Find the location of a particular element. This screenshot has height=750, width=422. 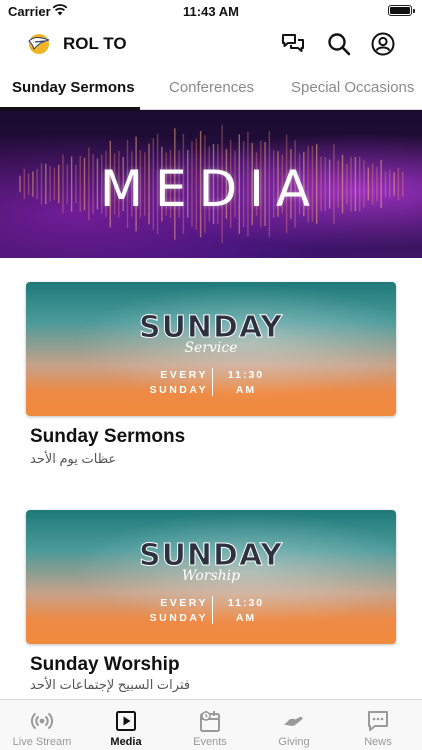

battery-icon is located at coordinates (401, 10).